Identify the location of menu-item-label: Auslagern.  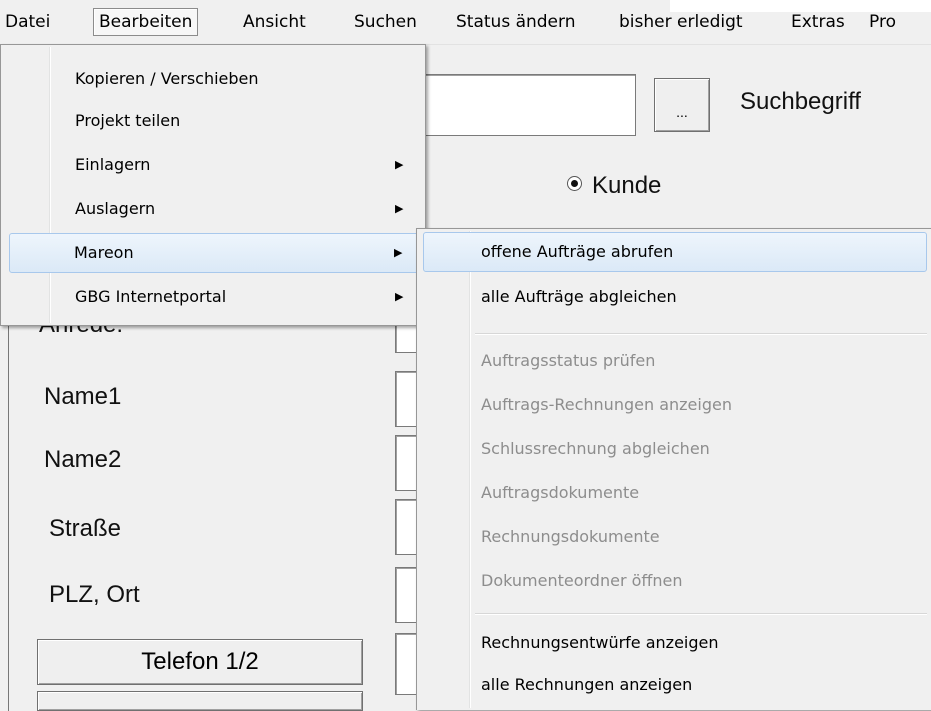
(115, 208).